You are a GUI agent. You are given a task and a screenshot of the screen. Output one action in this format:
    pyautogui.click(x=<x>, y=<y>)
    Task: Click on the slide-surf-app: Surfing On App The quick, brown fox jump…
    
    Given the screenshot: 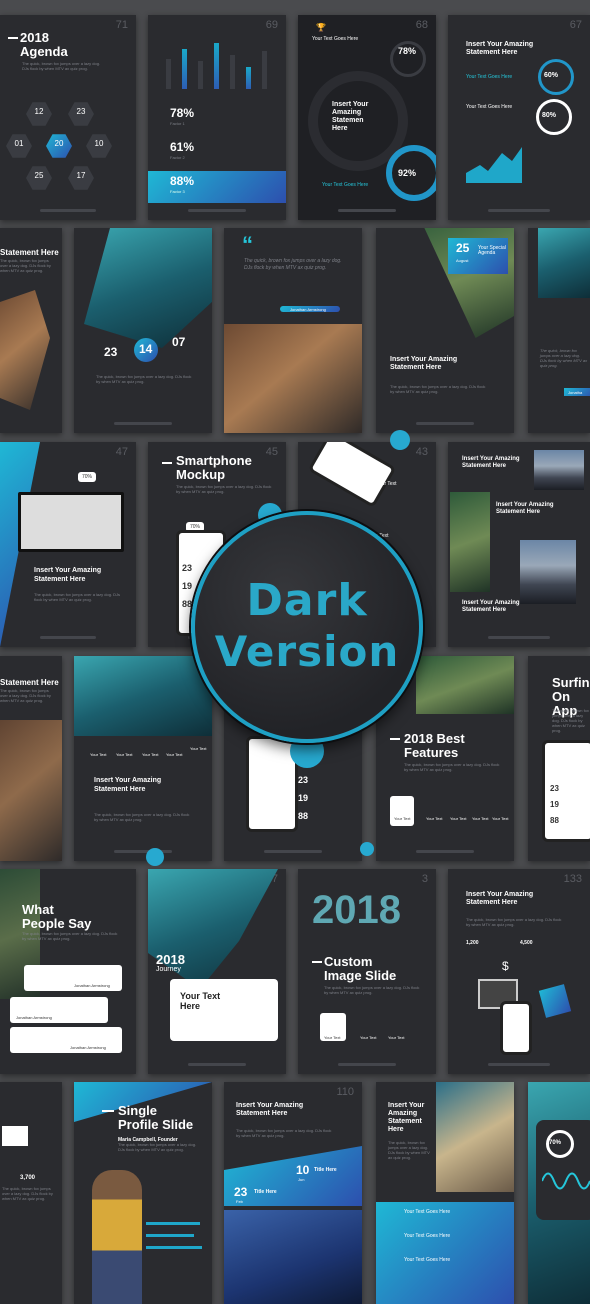 What is the action you would take?
    pyautogui.click(x=559, y=758)
    